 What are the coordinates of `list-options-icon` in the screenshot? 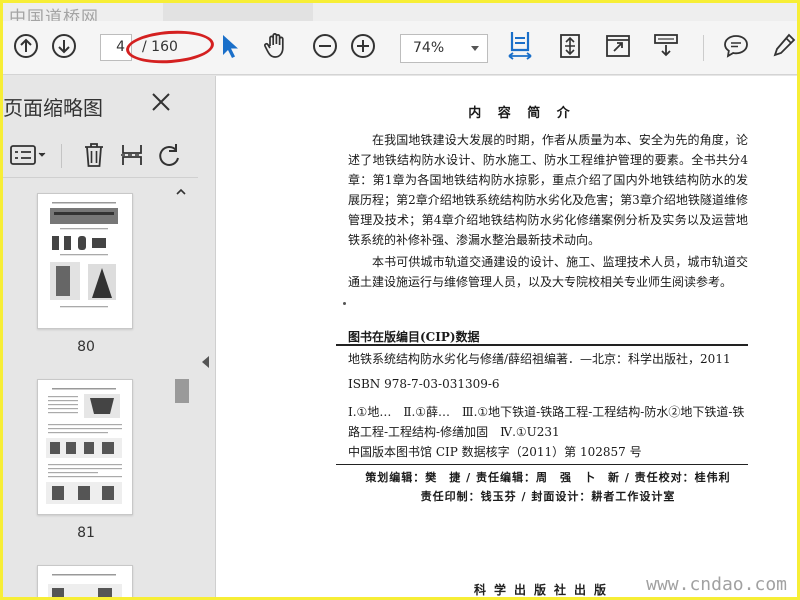 It's located at (28, 155).